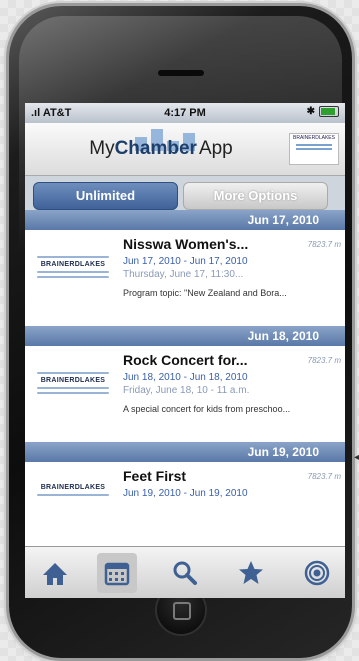 The image size is (359, 661). What do you see at coordinates (185, 336) in the screenshot?
I see `date-section-header: Jun 18, 2010` at bounding box center [185, 336].